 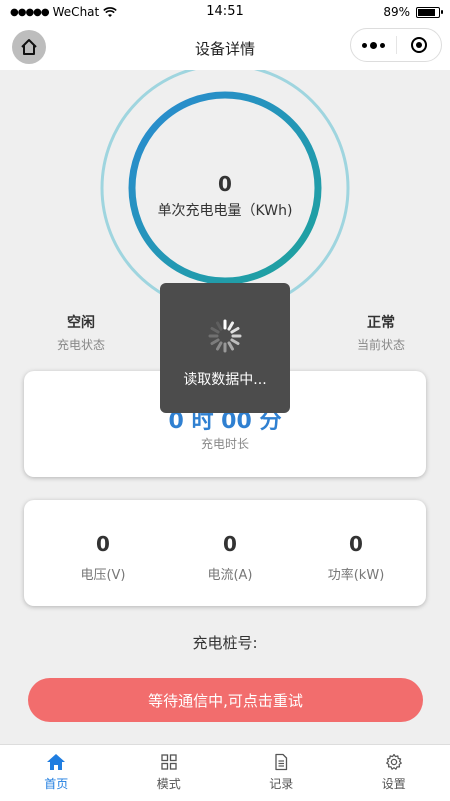 I want to click on voltage-metric: 0 电压(V), so click(x=103, y=557).